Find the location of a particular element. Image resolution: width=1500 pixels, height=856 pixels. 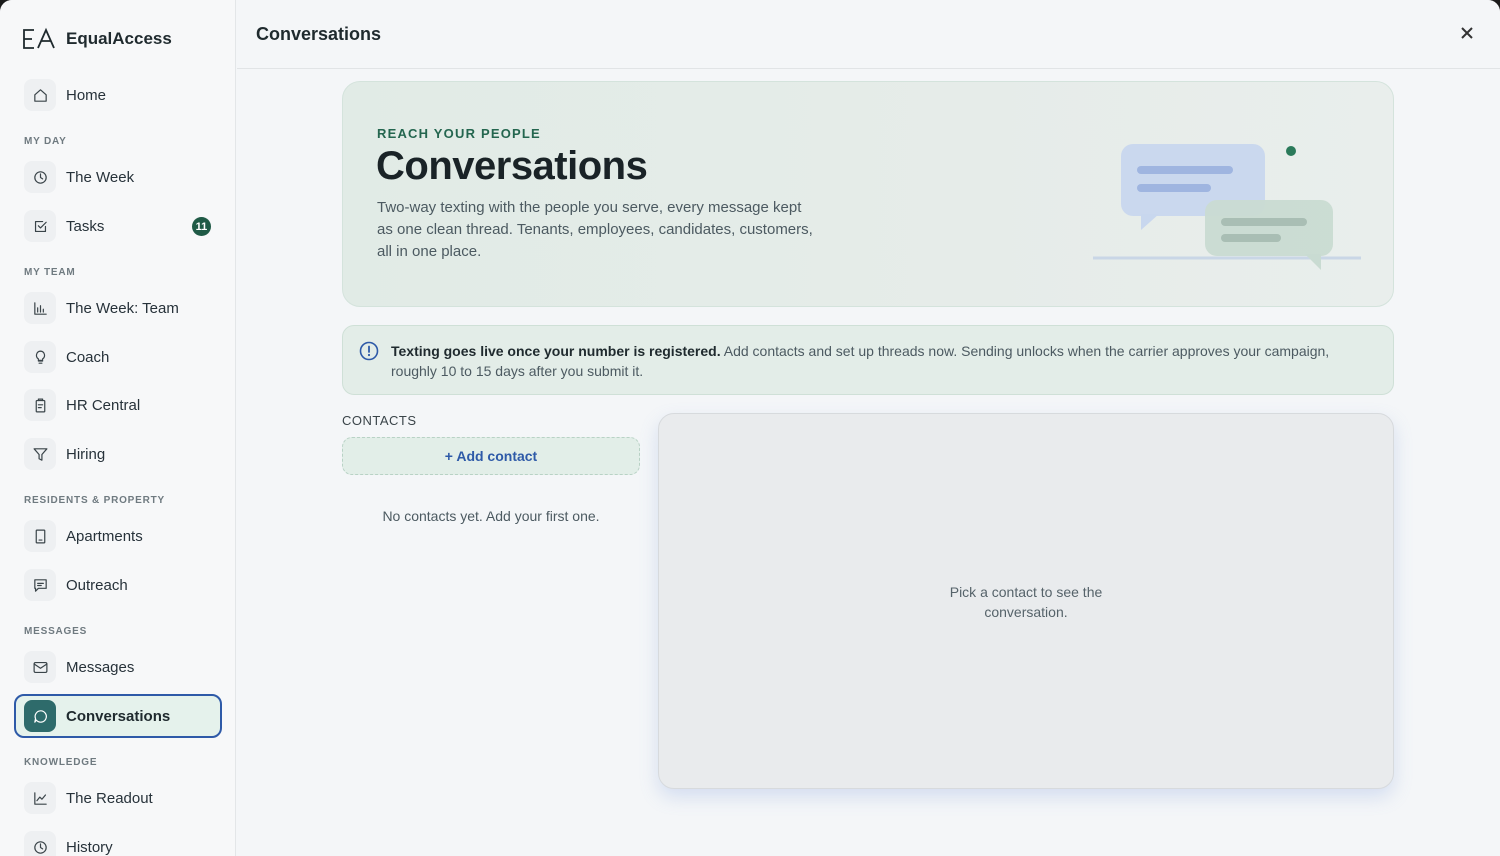

add-contact-button: + Add contact is located at coordinates (491, 456).